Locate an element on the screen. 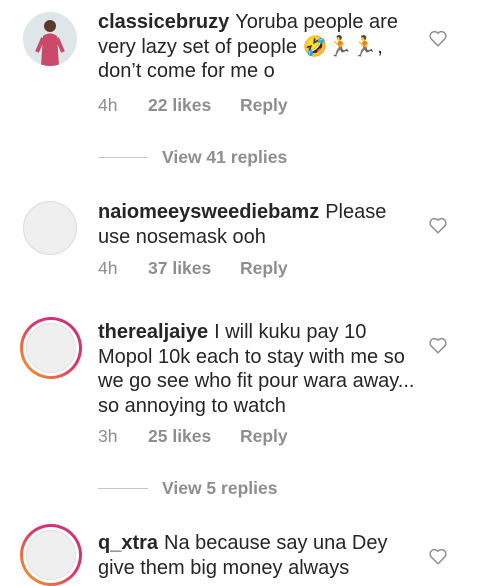 Image resolution: width=480 pixels, height=586 pixels. comment-username: classicebruzy is located at coordinates (163, 22).